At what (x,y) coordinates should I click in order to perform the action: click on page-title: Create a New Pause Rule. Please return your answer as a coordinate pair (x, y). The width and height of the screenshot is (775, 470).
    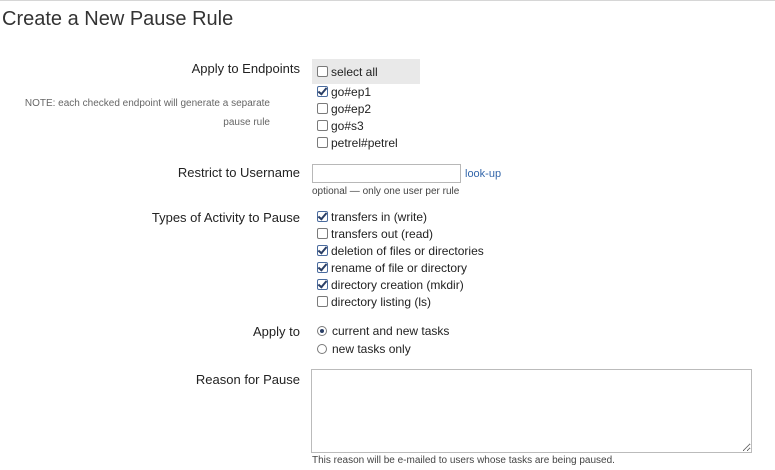
    Looking at the image, I should click on (118, 19).